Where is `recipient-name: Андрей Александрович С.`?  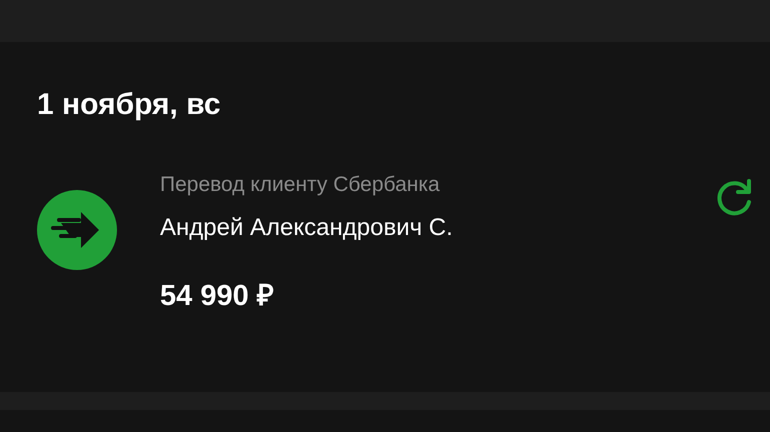
recipient-name: Андрей Александрович С. is located at coordinates (307, 228).